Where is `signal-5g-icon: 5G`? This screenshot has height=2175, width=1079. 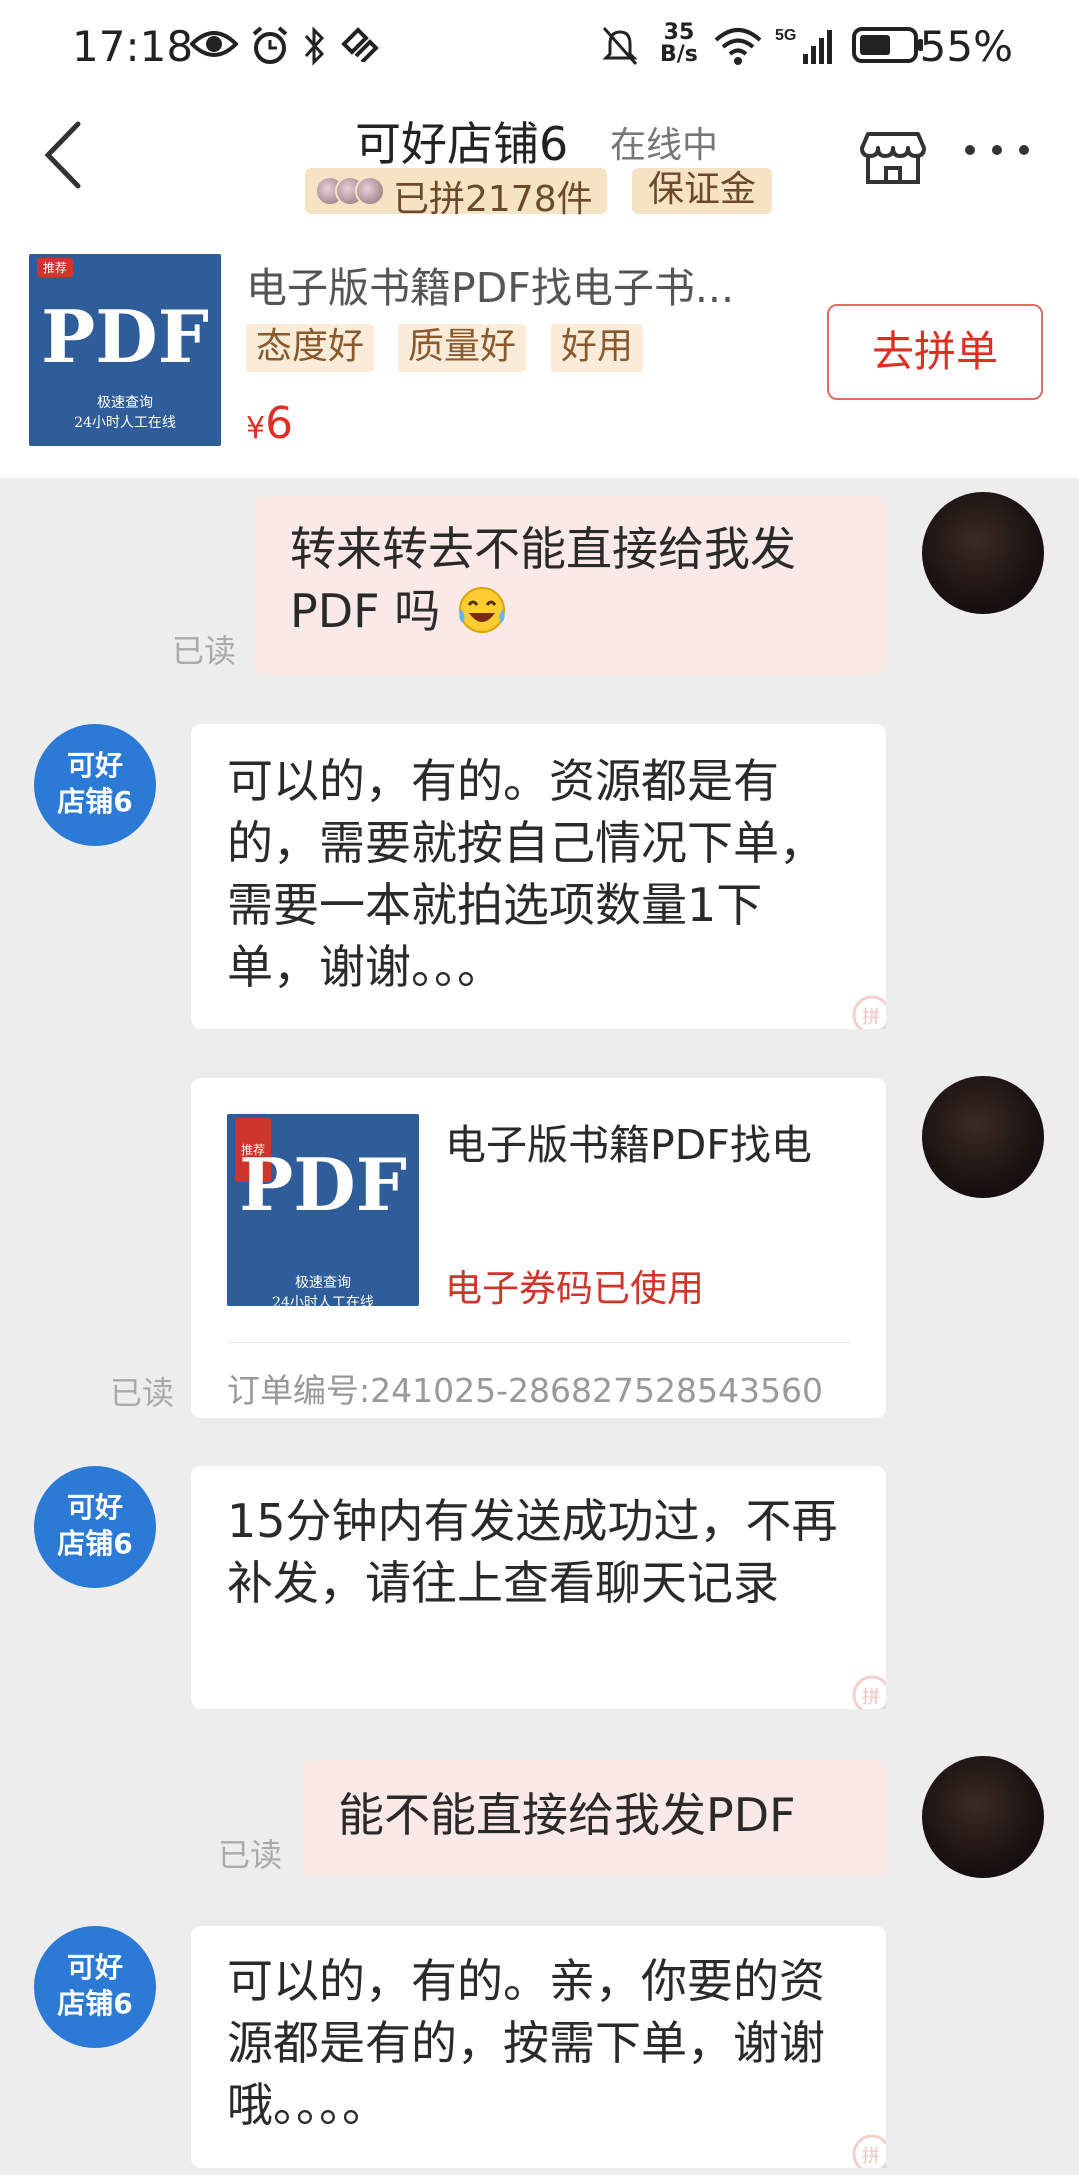 signal-5g-icon: 5G is located at coordinates (803, 45).